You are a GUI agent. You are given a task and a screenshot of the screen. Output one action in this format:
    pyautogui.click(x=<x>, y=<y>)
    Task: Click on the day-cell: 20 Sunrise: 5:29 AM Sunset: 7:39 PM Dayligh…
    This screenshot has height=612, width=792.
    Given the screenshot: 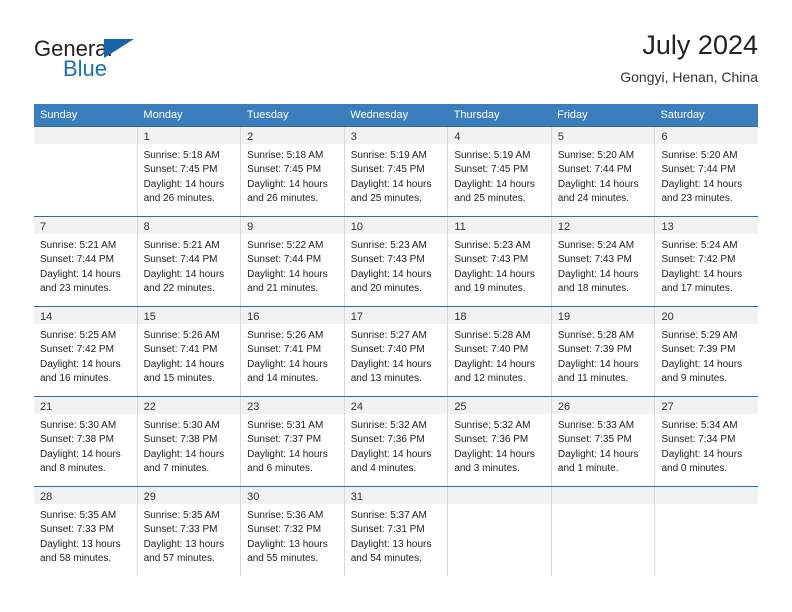 What is the action you would take?
    pyautogui.click(x=707, y=351)
    